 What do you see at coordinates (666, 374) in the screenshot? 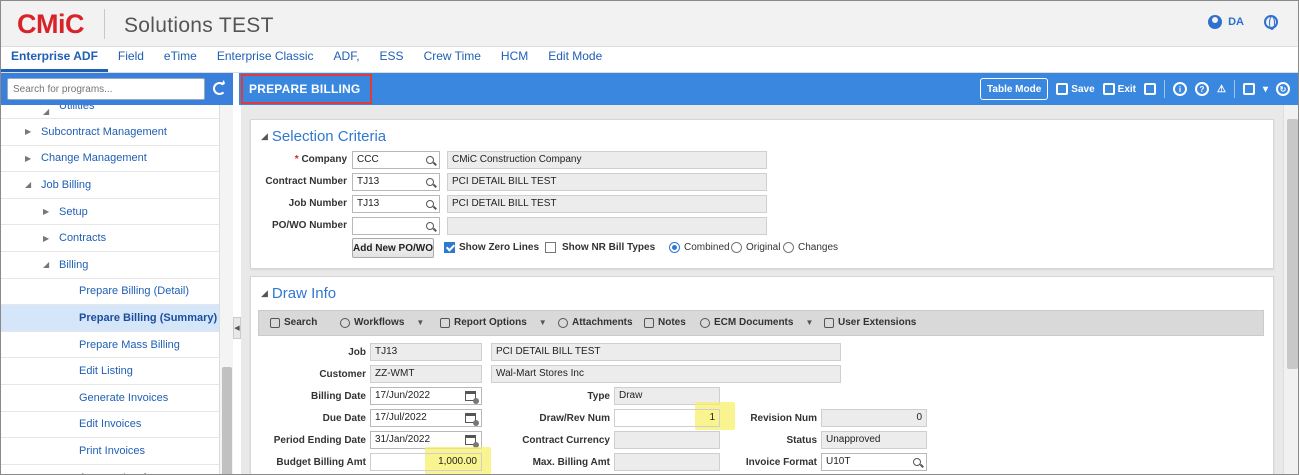
I see `customer-name-display: Wal-Mart Stores Inc` at bounding box center [666, 374].